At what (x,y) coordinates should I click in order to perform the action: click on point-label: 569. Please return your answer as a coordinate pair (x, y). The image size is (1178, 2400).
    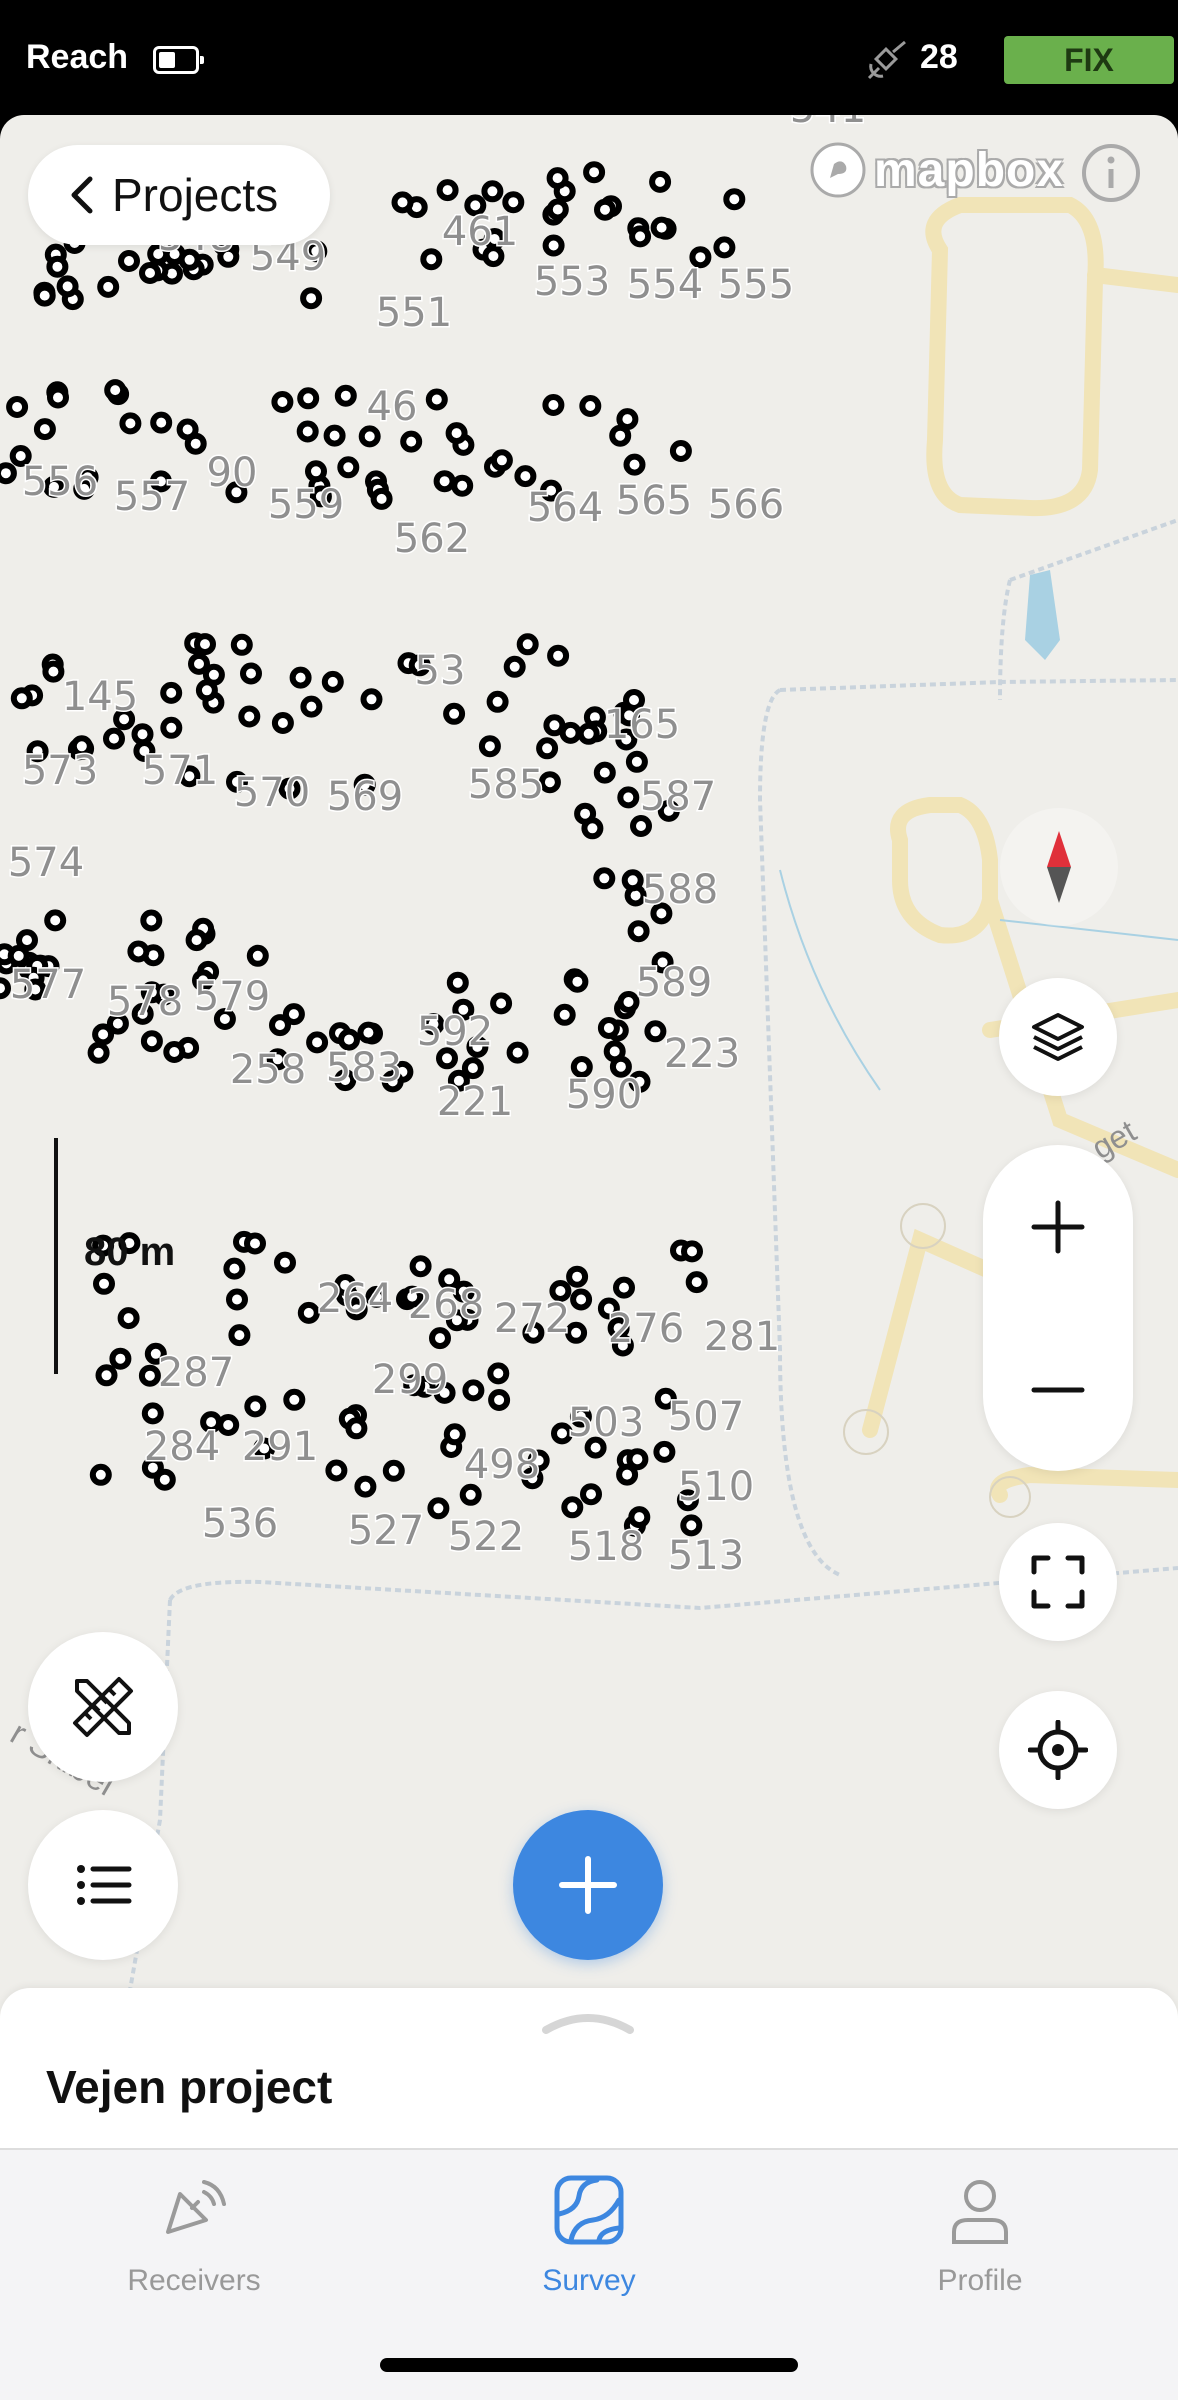
    Looking at the image, I should click on (364, 797).